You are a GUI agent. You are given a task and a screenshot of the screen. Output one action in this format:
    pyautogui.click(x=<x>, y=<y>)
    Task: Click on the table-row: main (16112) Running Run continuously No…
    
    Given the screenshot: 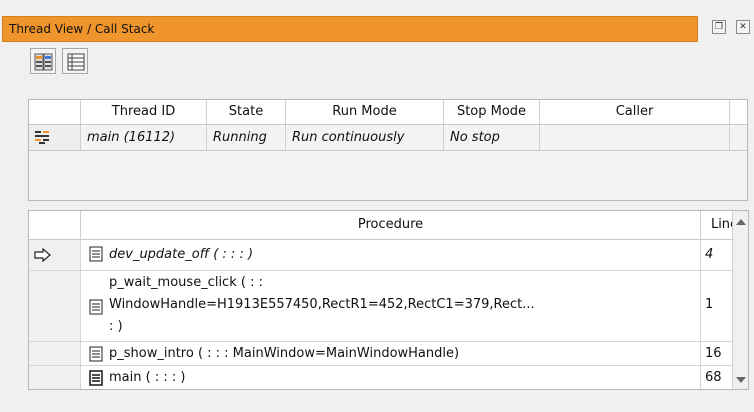 What is the action you would take?
    pyautogui.click(x=388, y=138)
    